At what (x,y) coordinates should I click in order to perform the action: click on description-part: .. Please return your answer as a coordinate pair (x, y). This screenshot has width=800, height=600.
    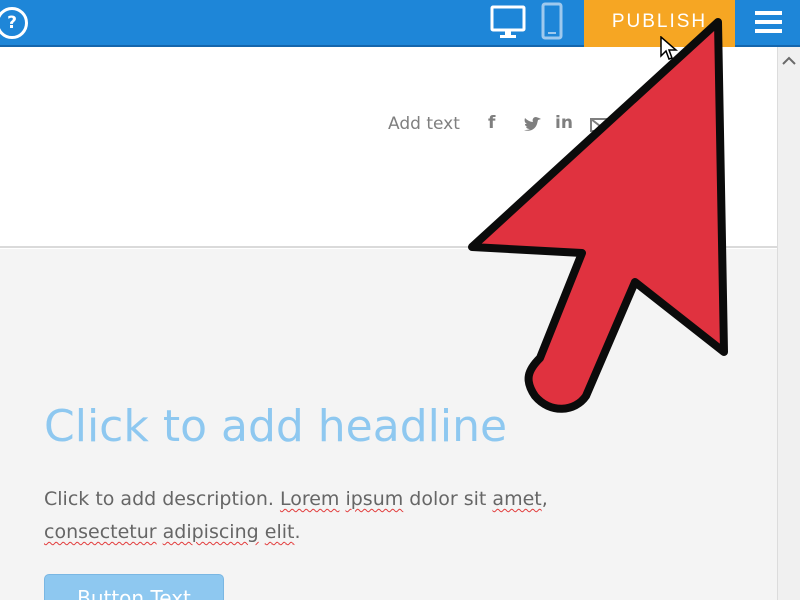
    Looking at the image, I should click on (297, 532).